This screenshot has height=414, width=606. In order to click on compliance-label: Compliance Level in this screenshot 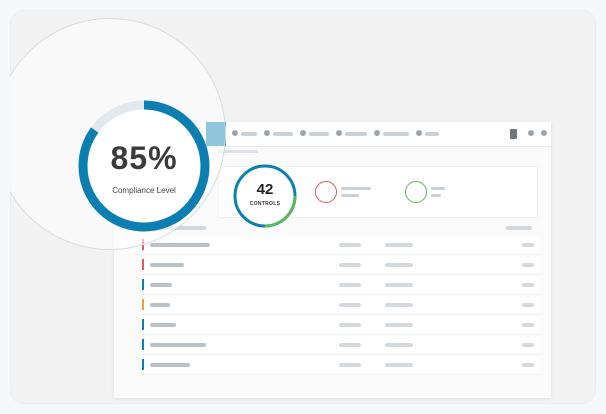, I will do `click(144, 190)`.